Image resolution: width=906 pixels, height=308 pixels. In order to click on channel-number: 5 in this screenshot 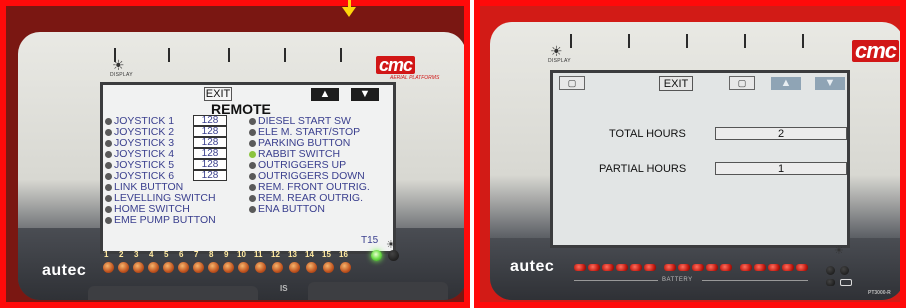, I will do `click(166, 254)`.